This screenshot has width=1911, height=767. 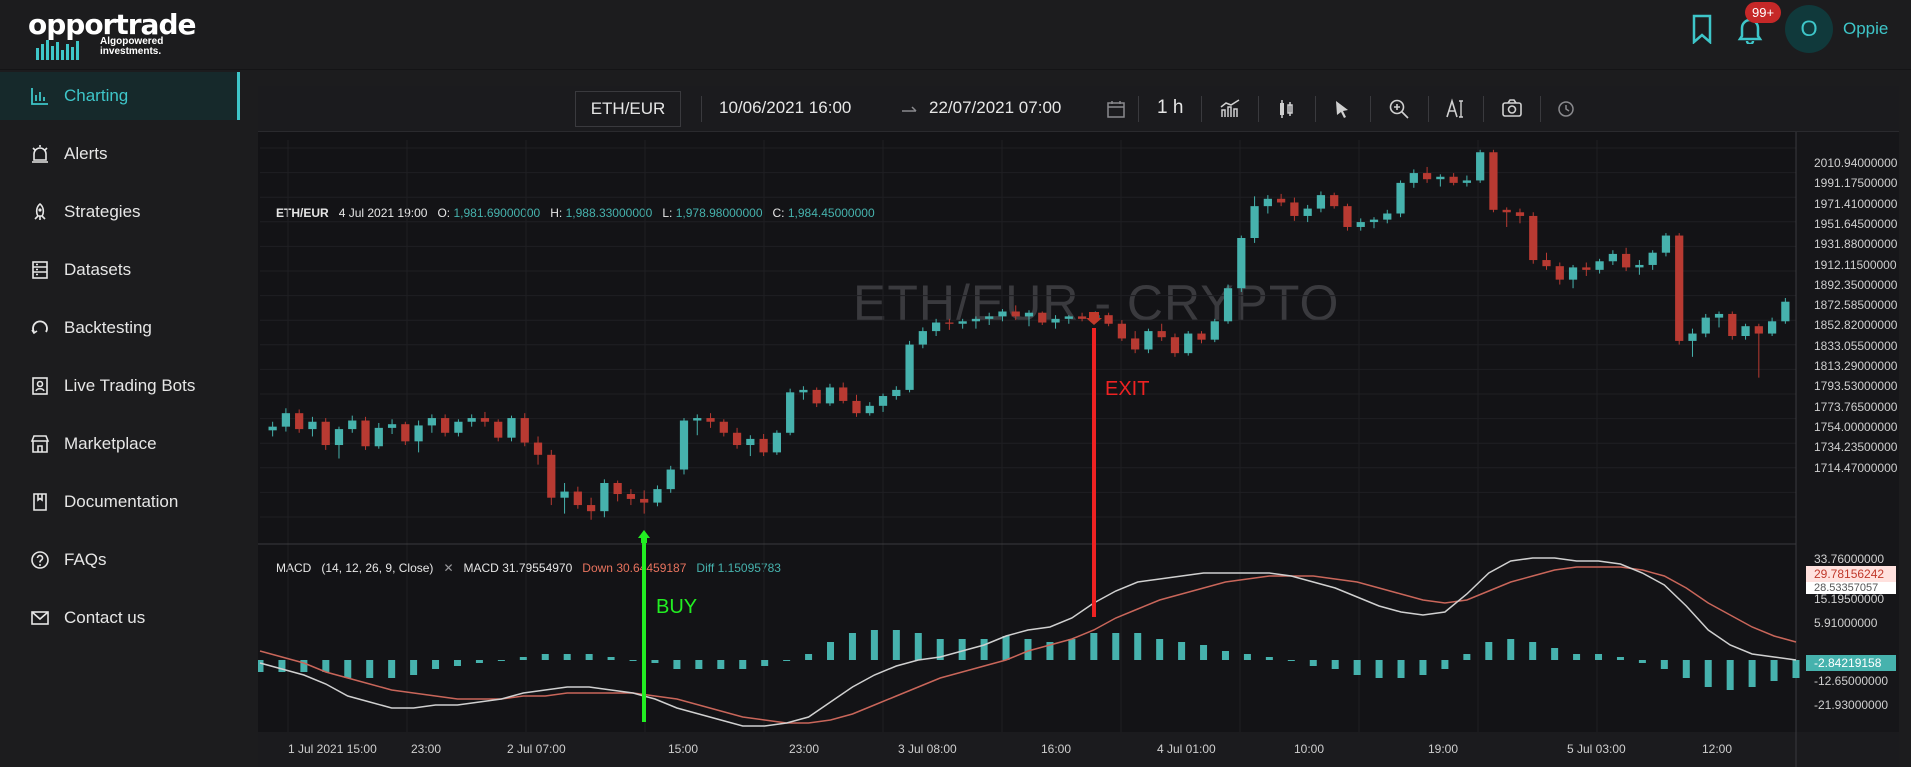 What do you see at coordinates (120, 560) in the screenshot?
I see `sidebar-item-faqs: FAQs` at bounding box center [120, 560].